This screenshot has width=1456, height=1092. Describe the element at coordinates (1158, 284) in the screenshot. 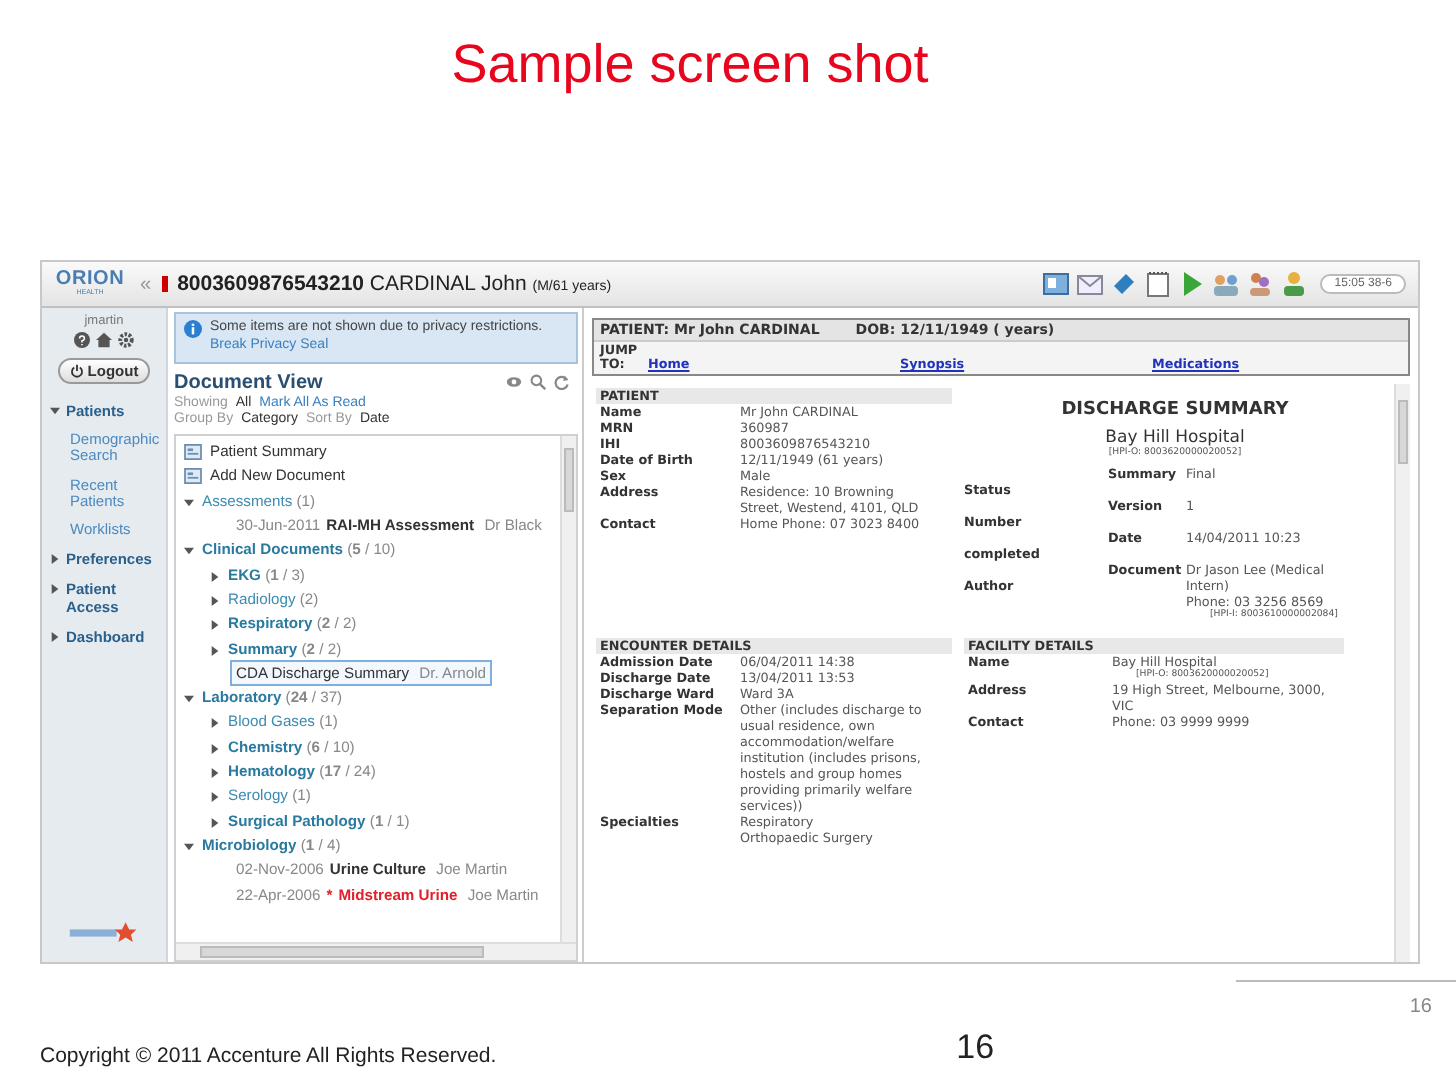

I see `notepad-icon` at that location.